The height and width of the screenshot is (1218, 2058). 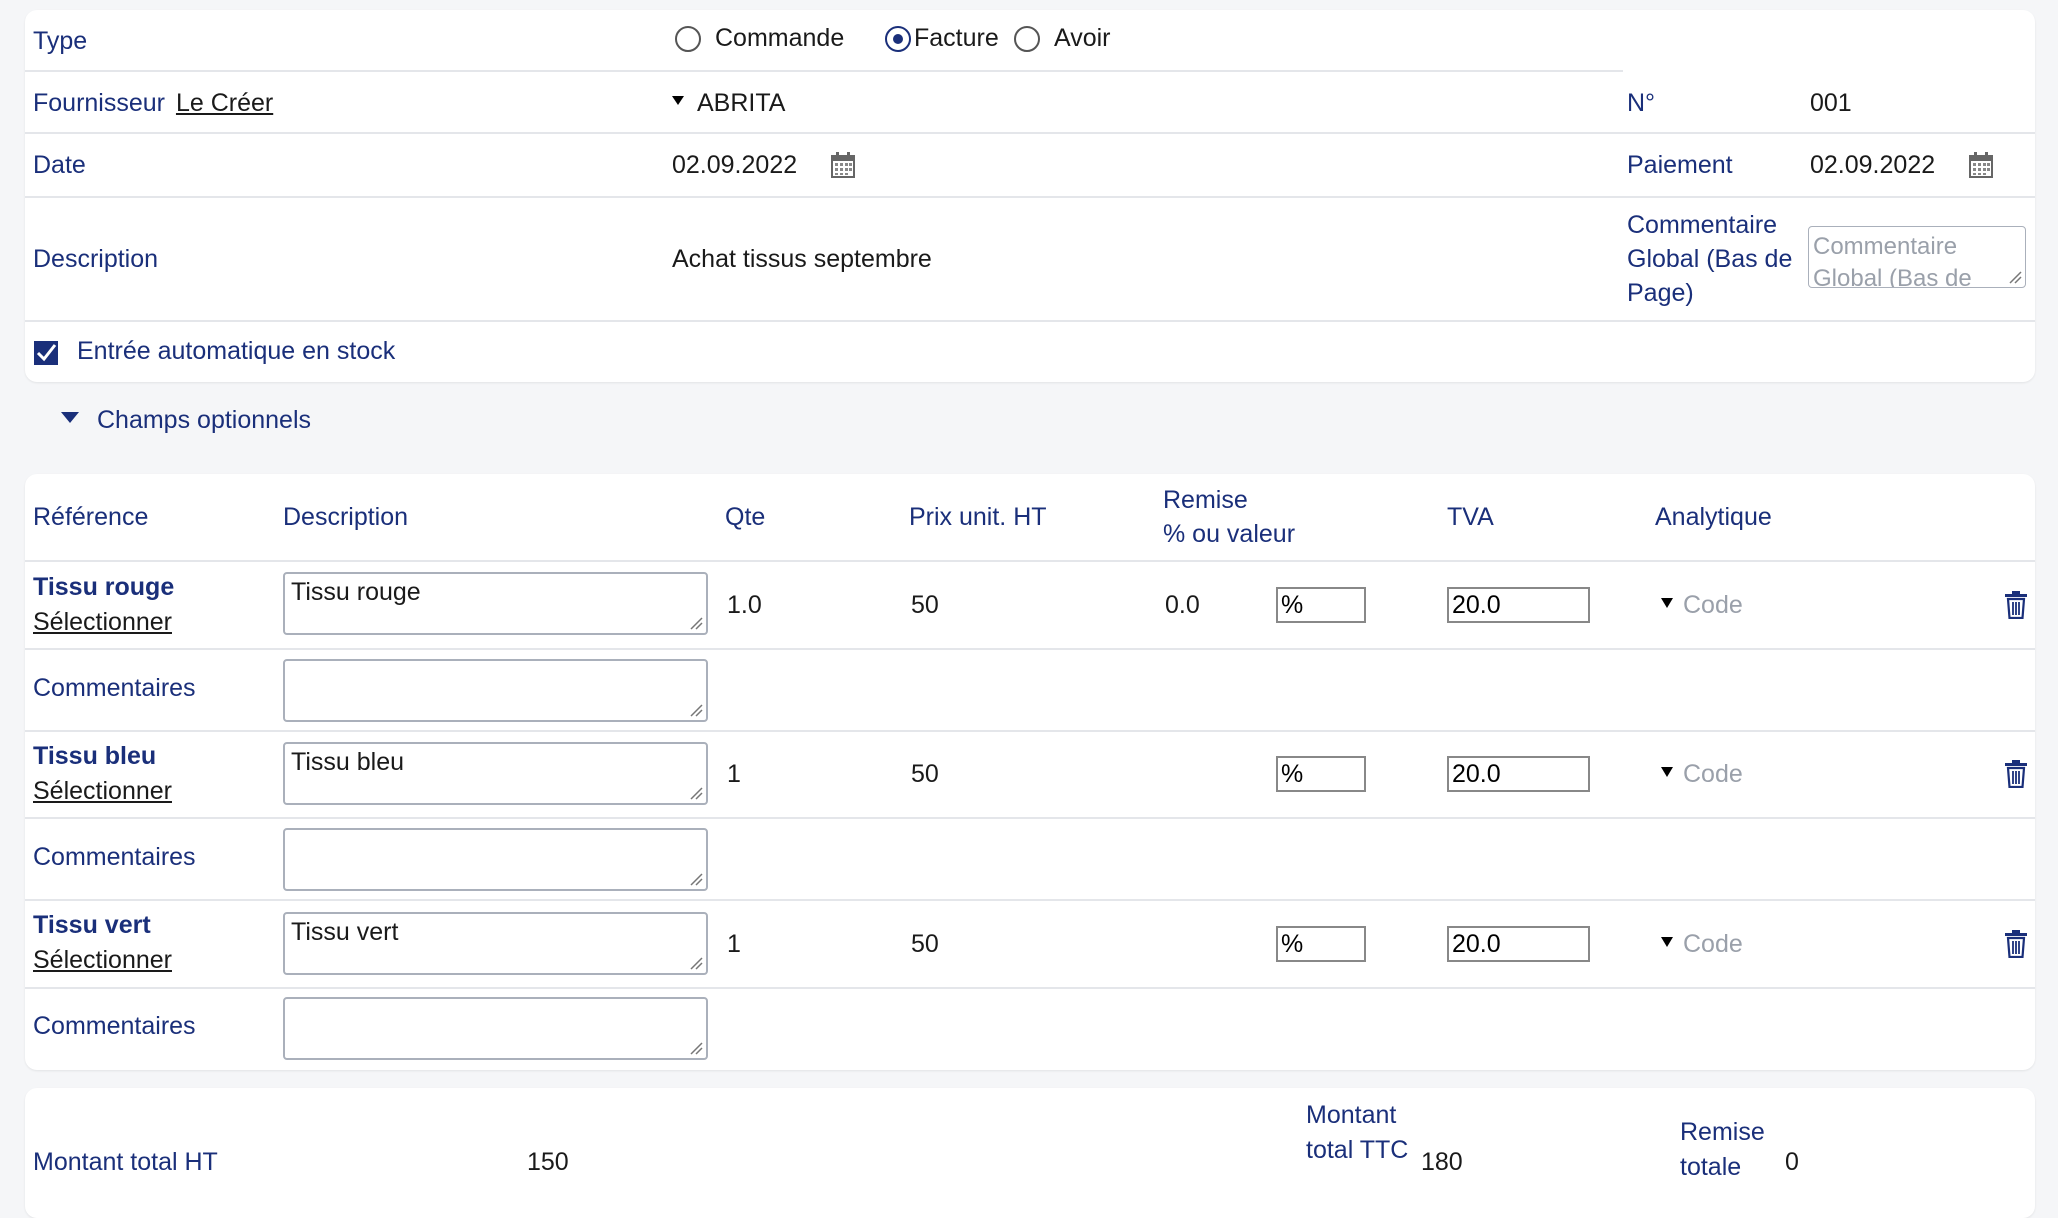 I want to click on col-vat: TVA, so click(x=1470, y=517).